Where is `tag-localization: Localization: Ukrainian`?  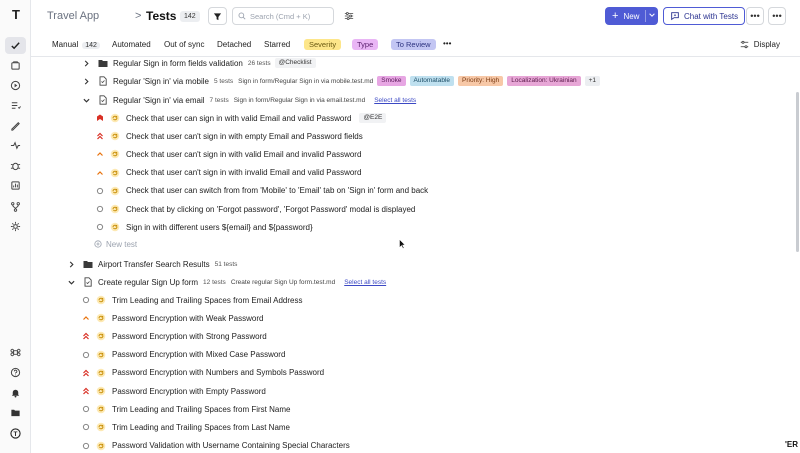
tag-localization: Localization: Ukrainian is located at coordinates (544, 81).